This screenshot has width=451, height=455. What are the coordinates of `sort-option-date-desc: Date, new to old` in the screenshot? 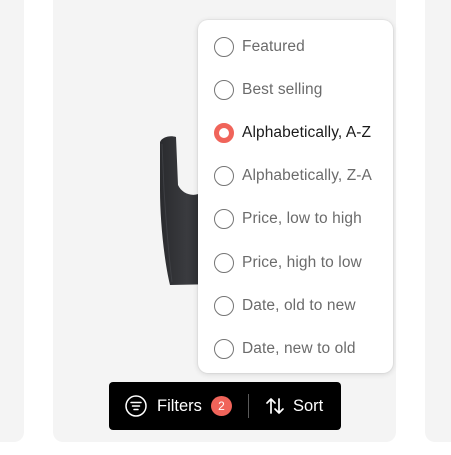 It's located at (295, 349).